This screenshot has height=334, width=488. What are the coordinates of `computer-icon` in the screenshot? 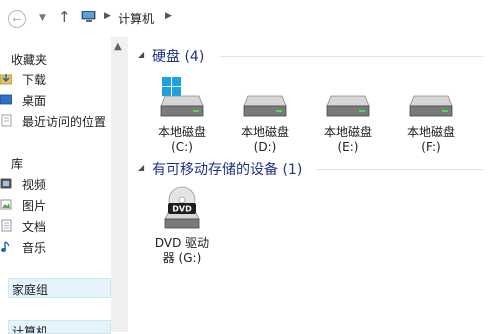 It's located at (88, 16).